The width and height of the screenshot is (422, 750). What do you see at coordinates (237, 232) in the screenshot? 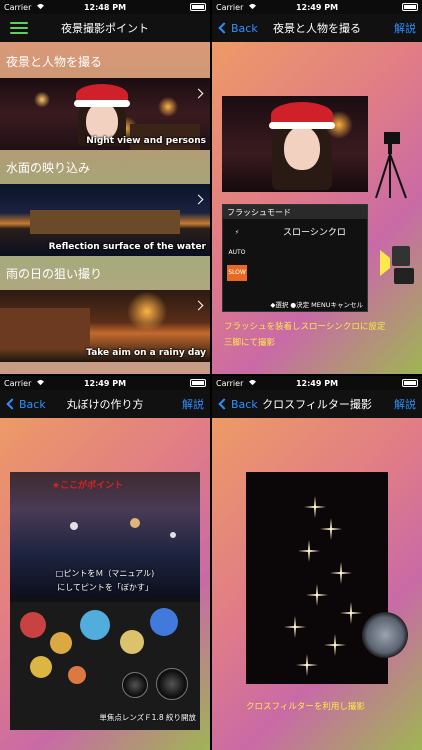
I see `flash-icon: ⚡` at bounding box center [237, 232].